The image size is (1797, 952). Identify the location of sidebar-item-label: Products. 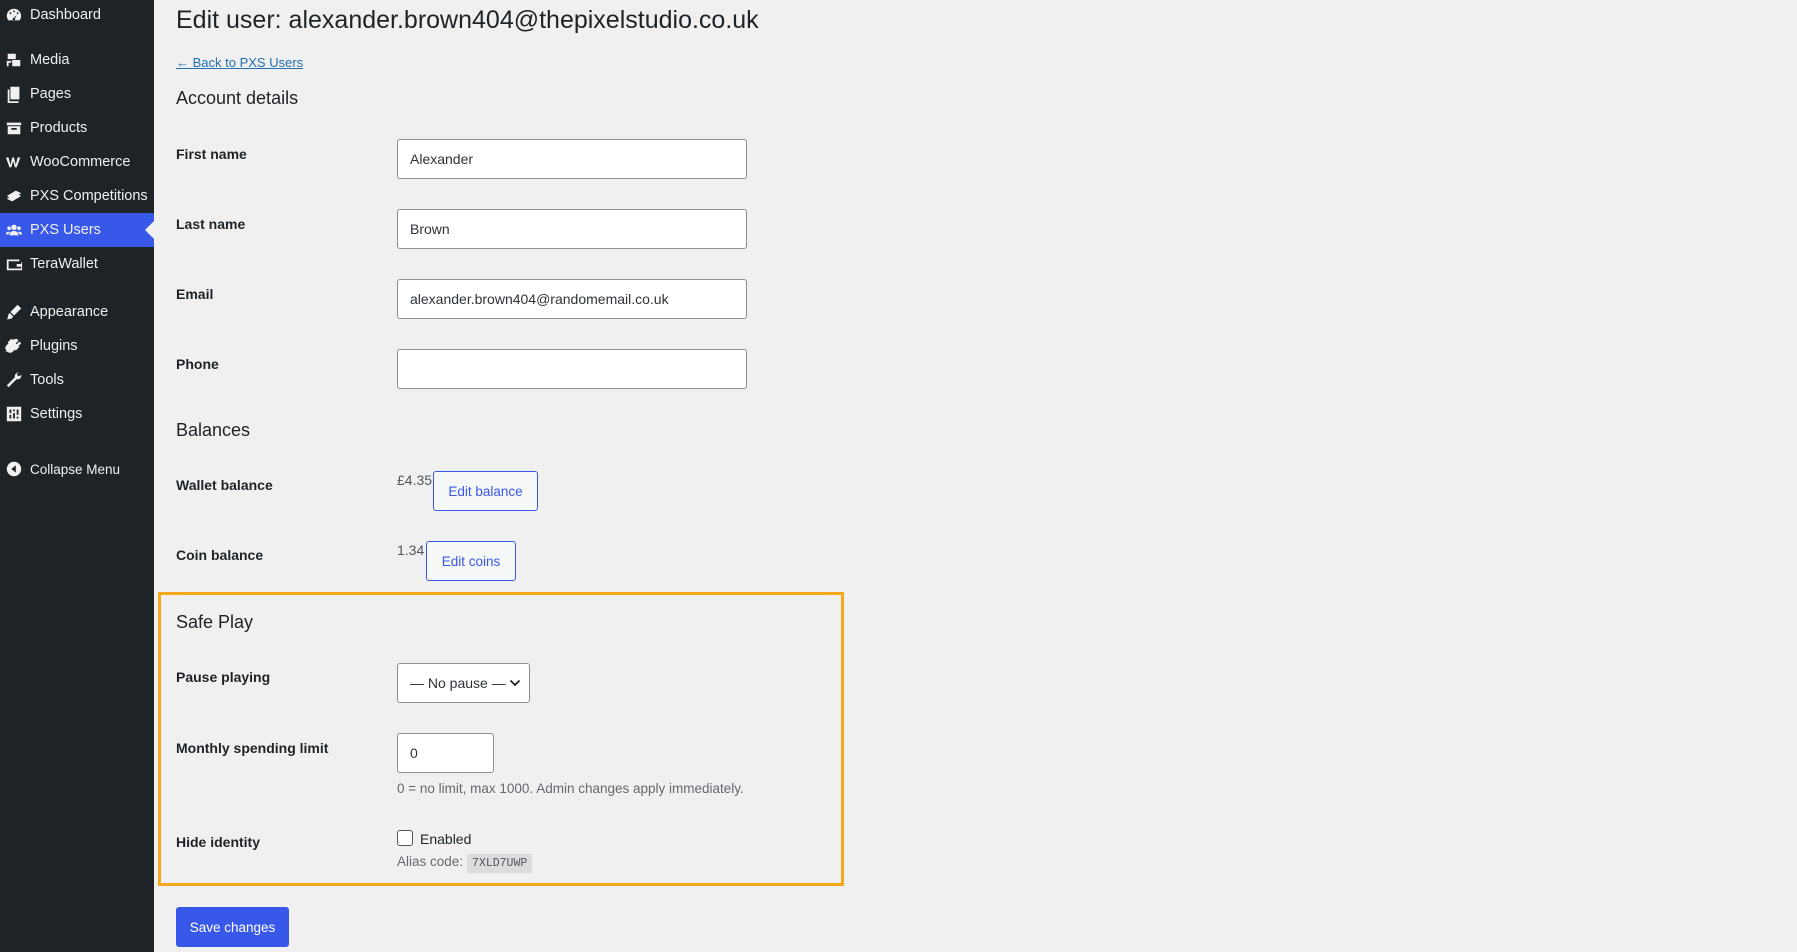
(59, 128).